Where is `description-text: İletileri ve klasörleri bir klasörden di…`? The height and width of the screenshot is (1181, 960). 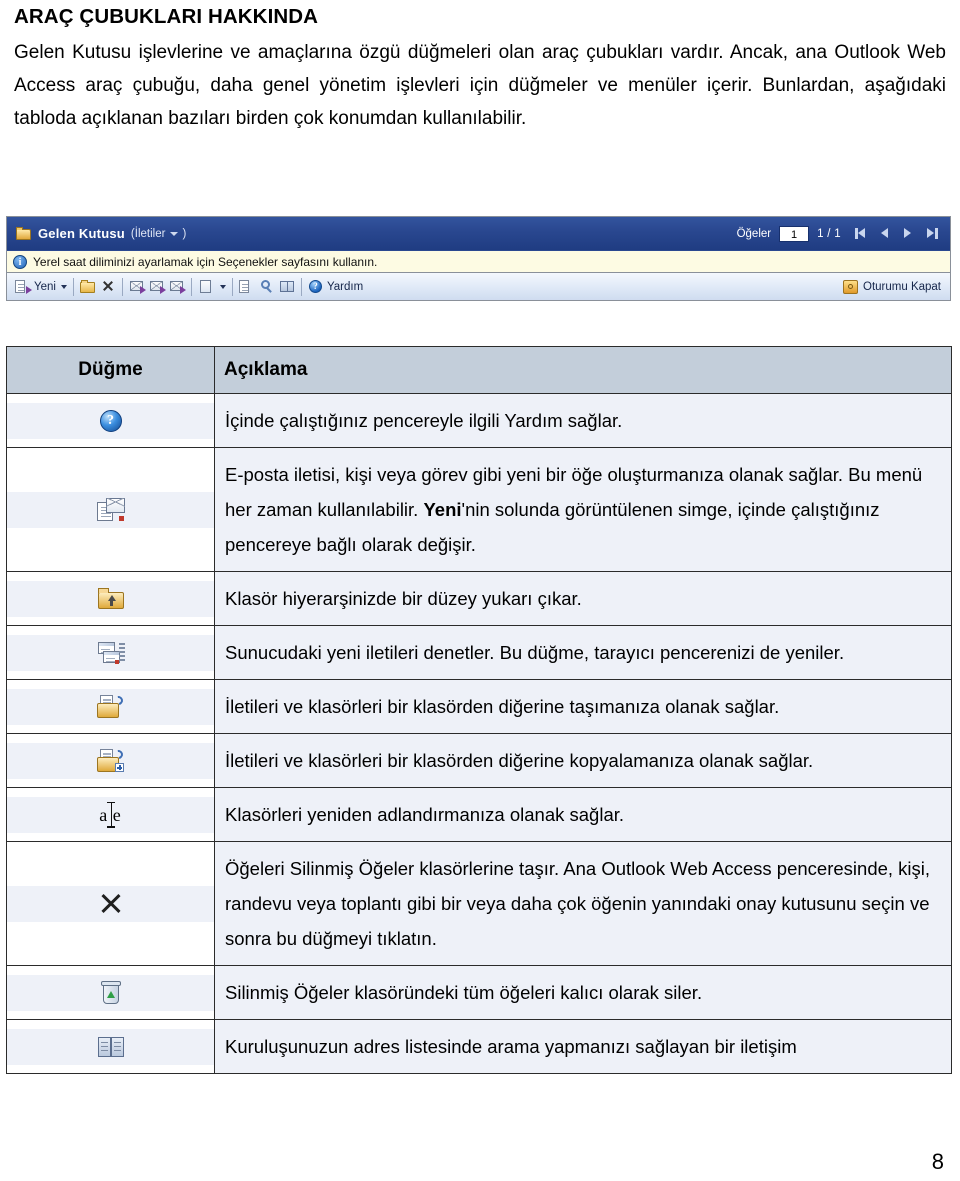 description-text: İletileri ve klasörleri bir klasörden di… is located at coordinates (519, 760).